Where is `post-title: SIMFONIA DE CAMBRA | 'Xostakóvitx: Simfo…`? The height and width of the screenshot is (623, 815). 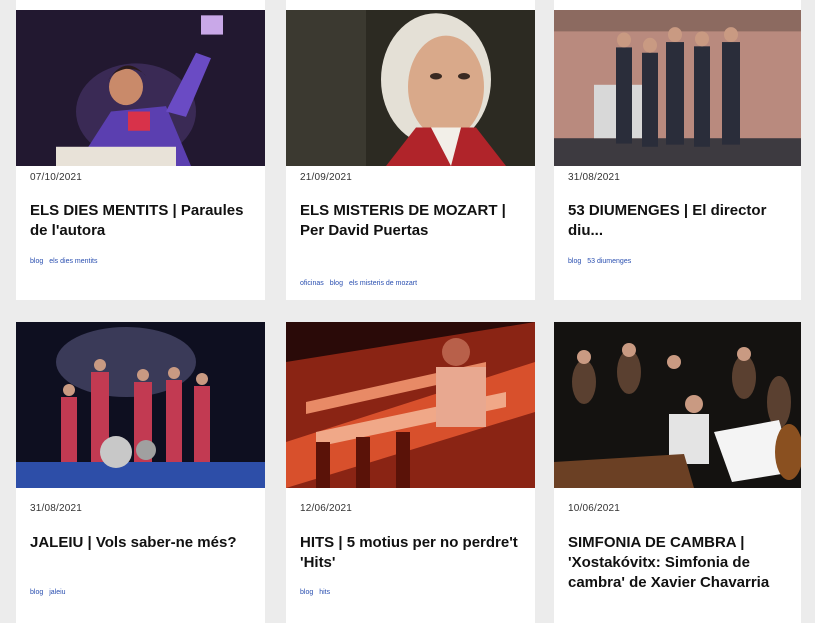
post-title: SIMFONIA DE CAMBRA | 'Xostakóvitx: Simfo… is located at coordinates (680, 563).